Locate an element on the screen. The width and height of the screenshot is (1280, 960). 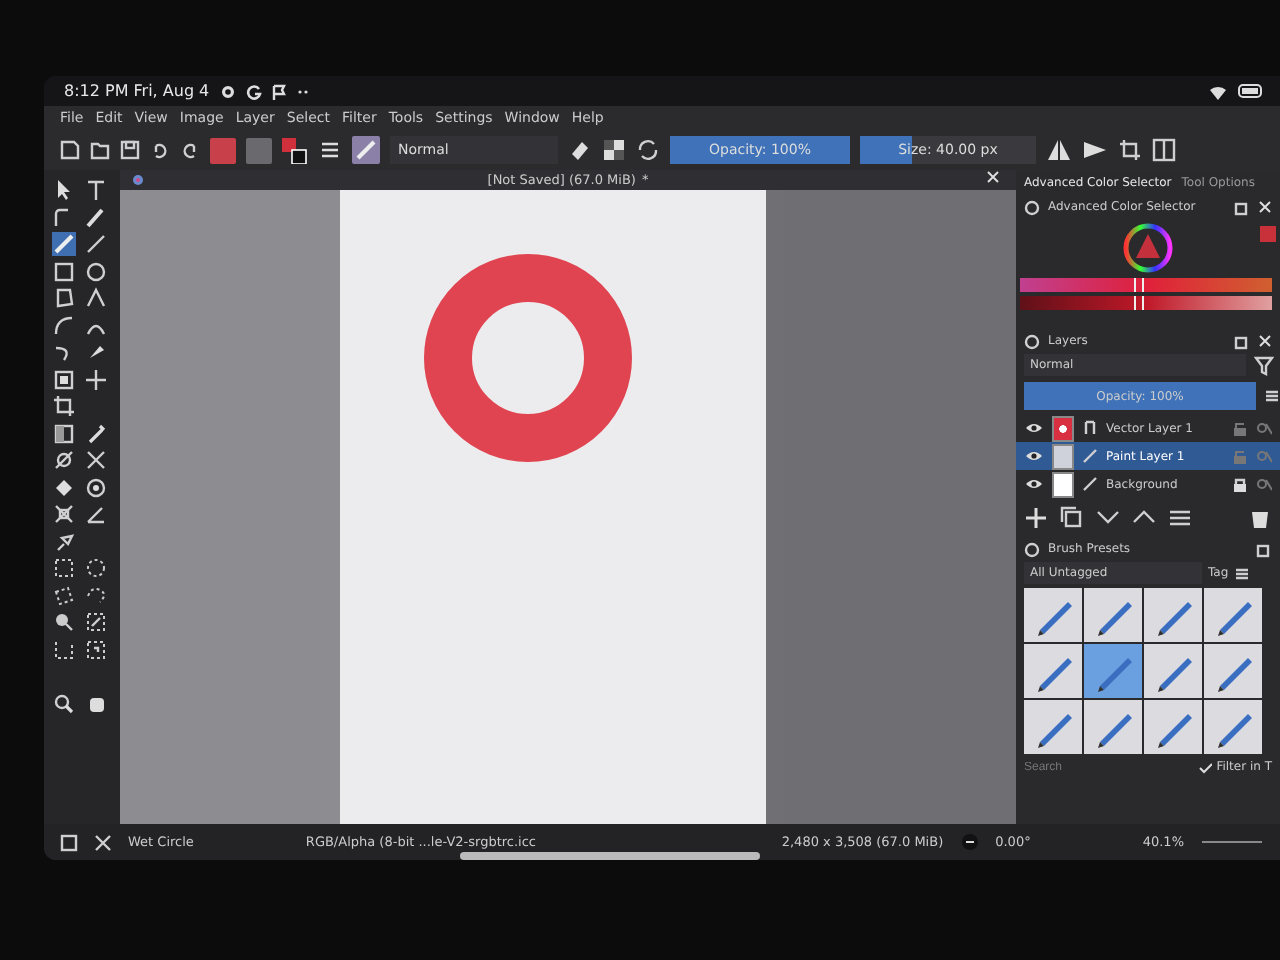
bezier-icon is located at coordinates (64, 325).